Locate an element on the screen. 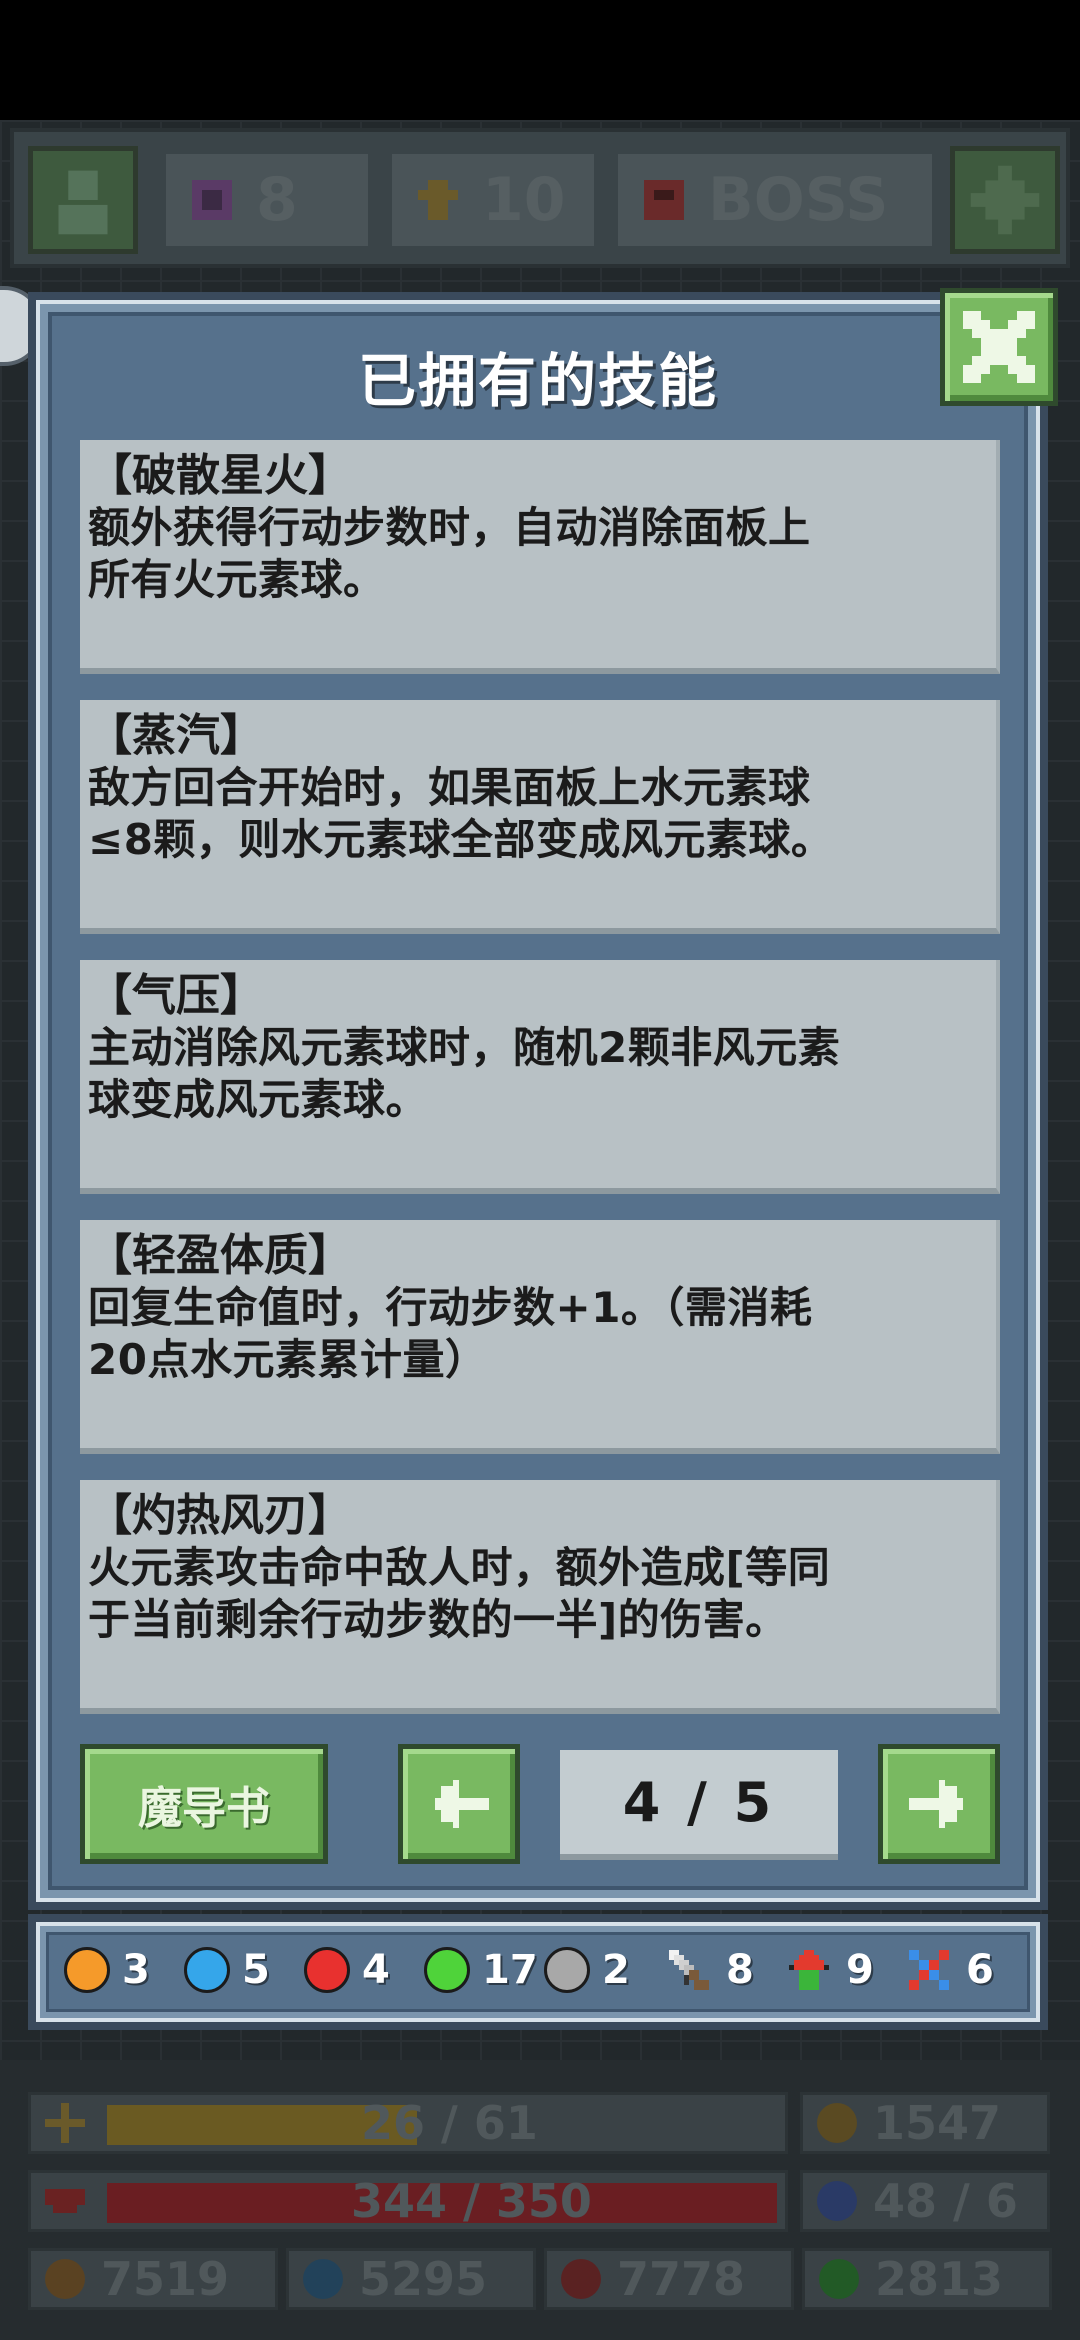  close-button is located at coordinates (999, 347).